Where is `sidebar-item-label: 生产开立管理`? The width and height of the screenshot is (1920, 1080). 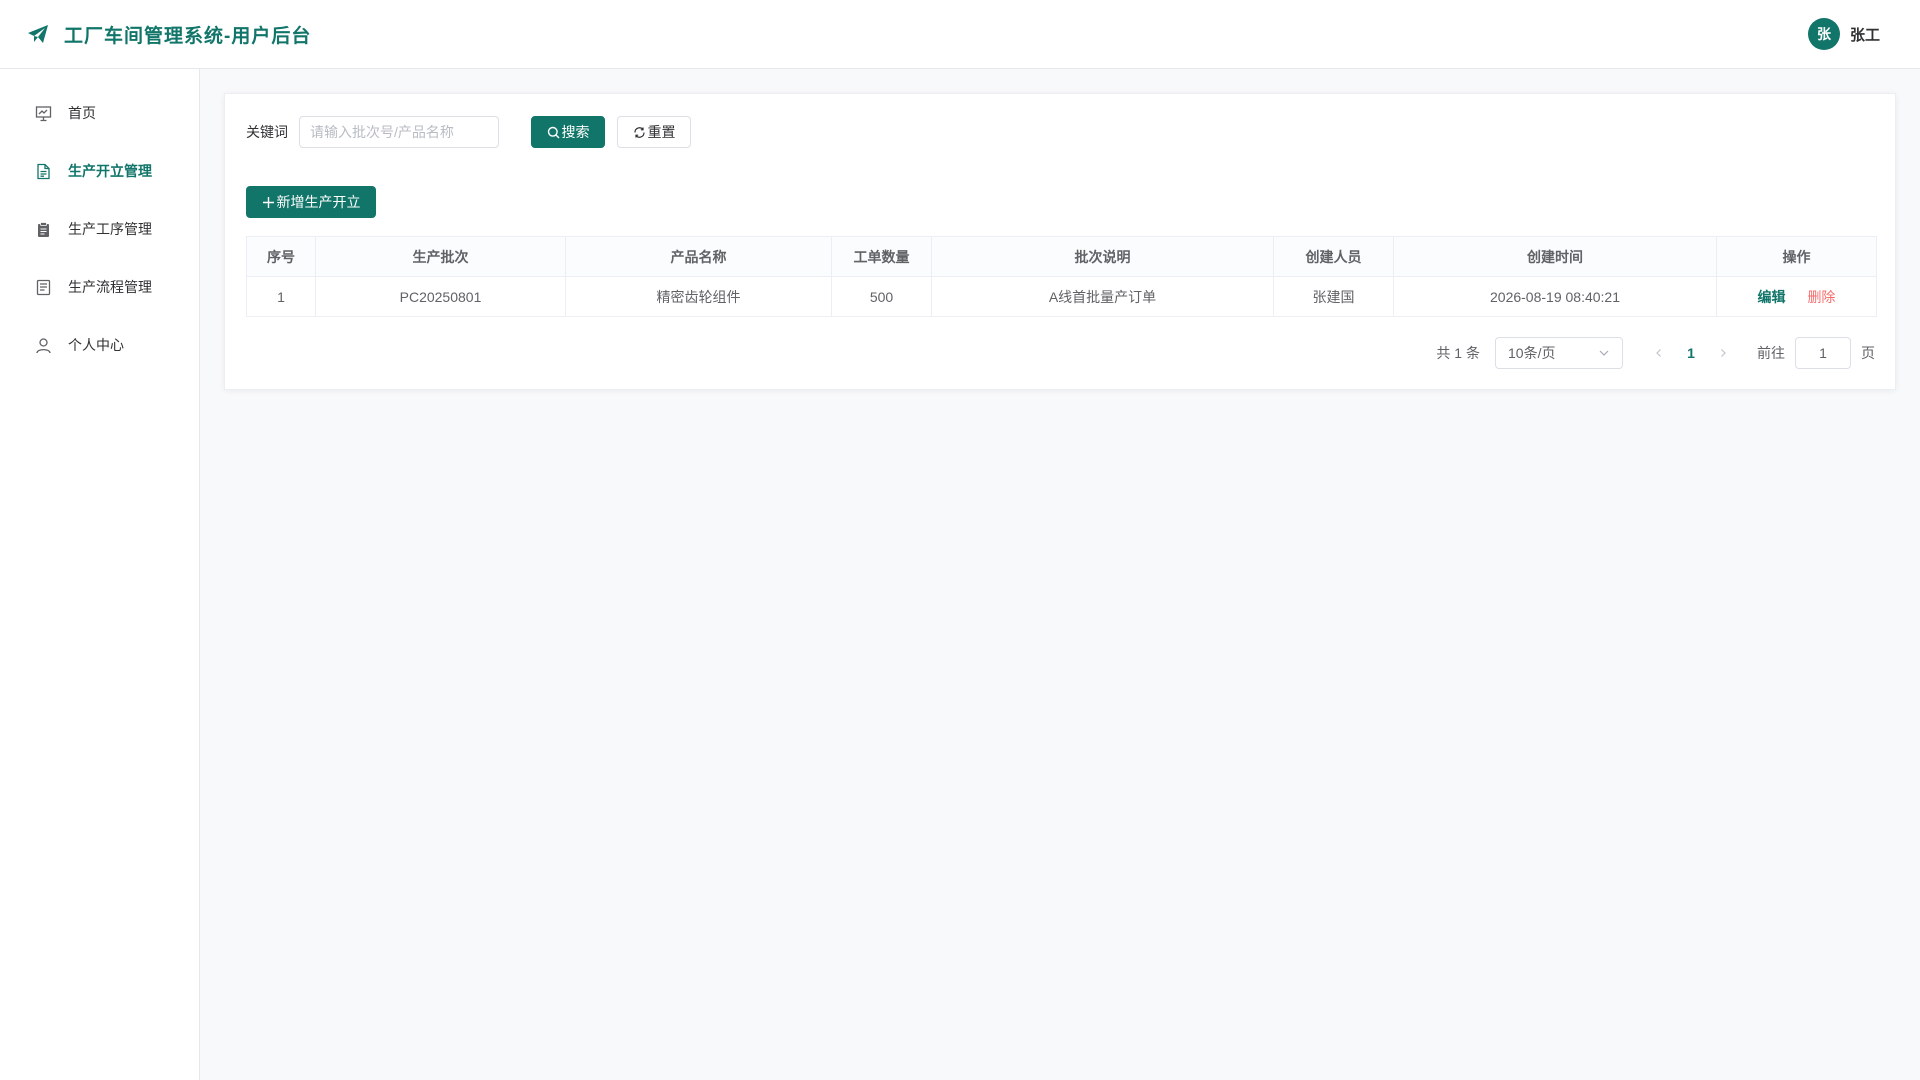 sidebar-item-label: 生产开立管理 is located at coordinates (110, 171).